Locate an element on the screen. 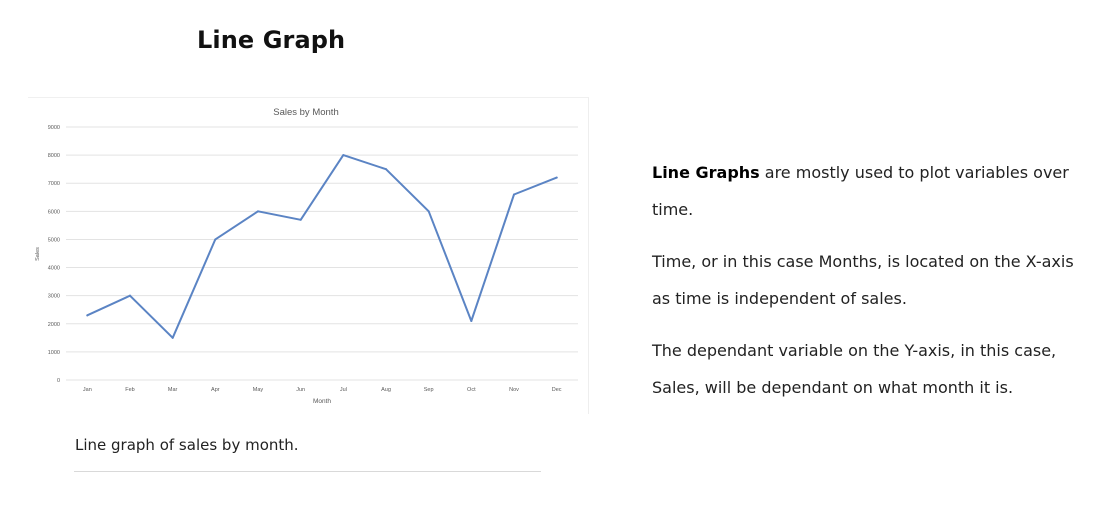 The image size is (1096, 506). x-tick-label: Apr is located at coordinates (215, 390).